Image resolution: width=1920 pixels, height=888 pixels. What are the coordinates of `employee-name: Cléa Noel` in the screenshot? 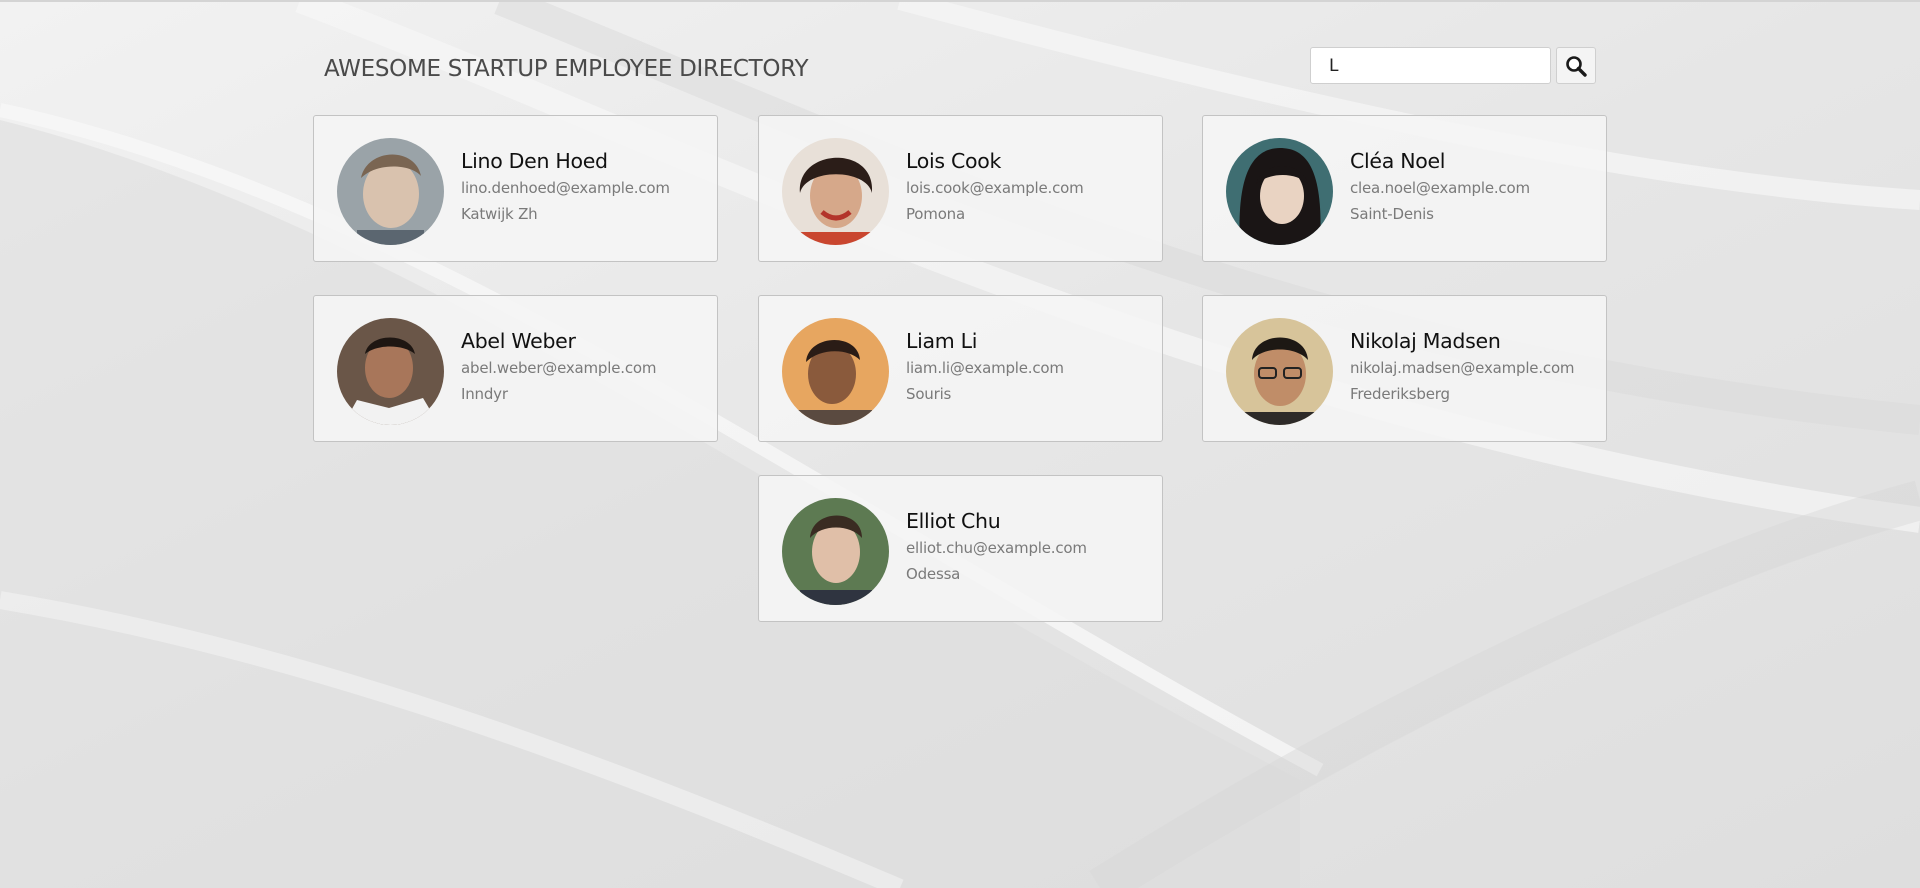 It's located at (1398, 161).